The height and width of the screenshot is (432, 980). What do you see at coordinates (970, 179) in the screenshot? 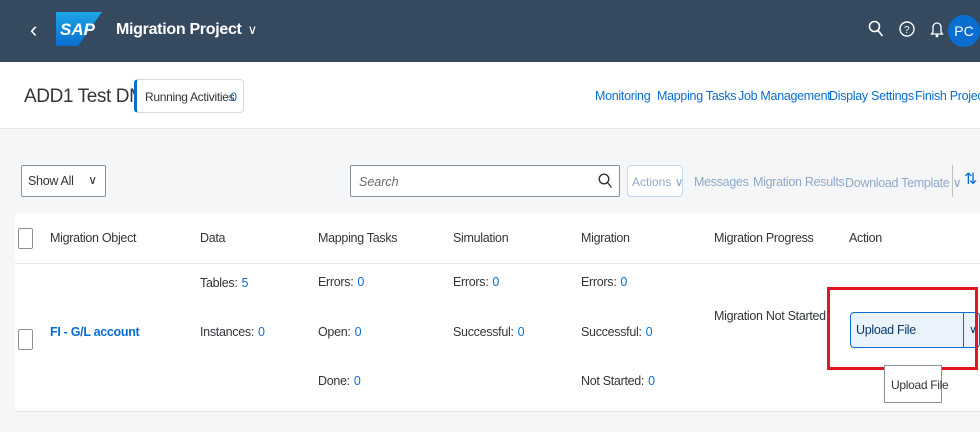
I see `sort-icon: ⇅` at bounding box center [970, 179].